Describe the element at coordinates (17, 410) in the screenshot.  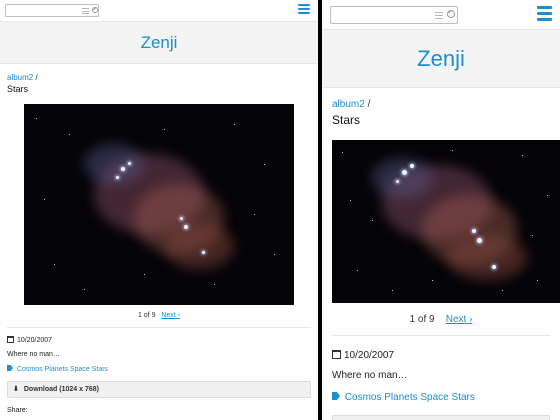
I see `share-label: Share:` at that location.